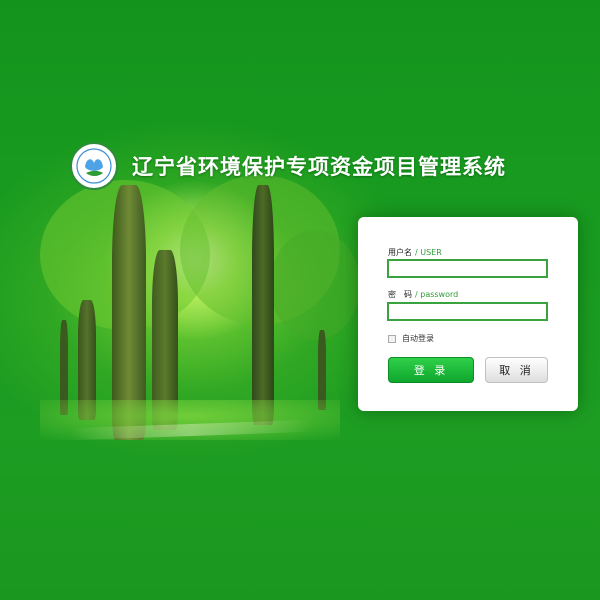 Image resolution: width=600 pixels, height=600 pixels. I want to click on remember-me: 自动登录, so click(411, 338).